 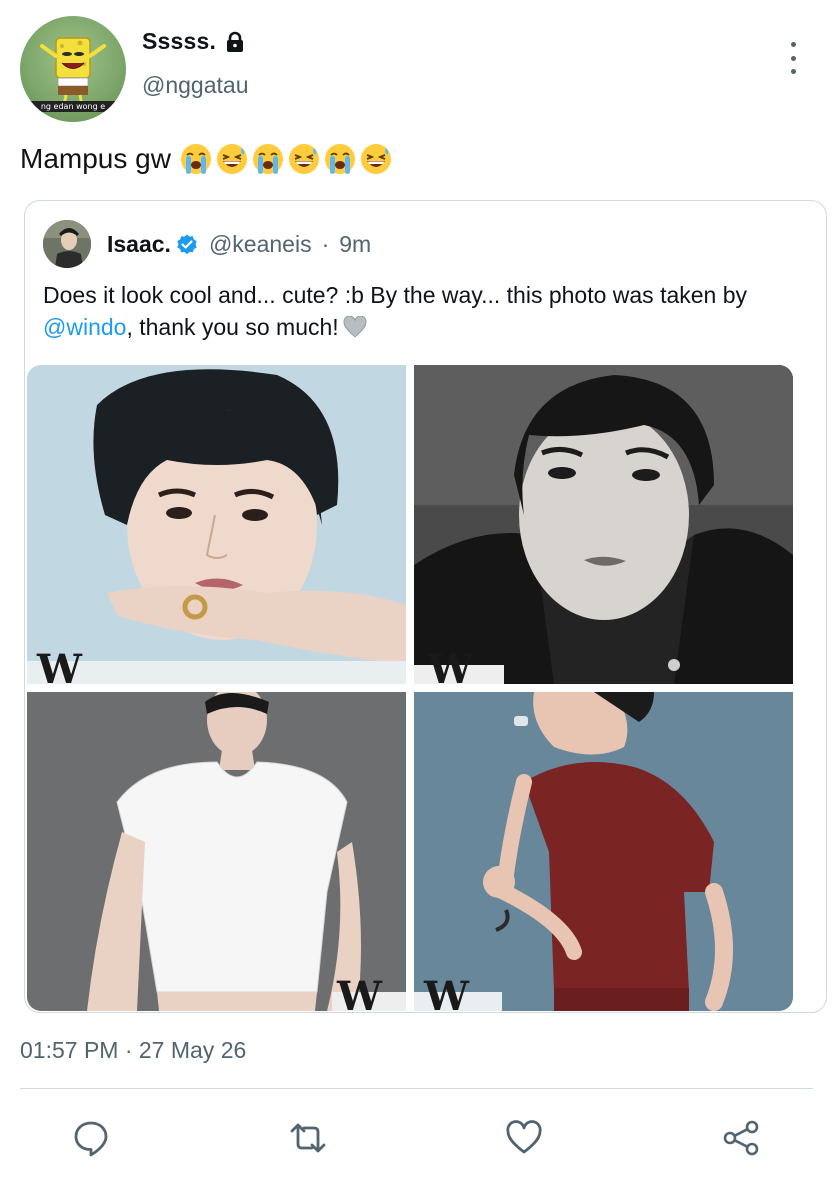 I want to click on quoted-time: 9m, so click(x=355, y=244).